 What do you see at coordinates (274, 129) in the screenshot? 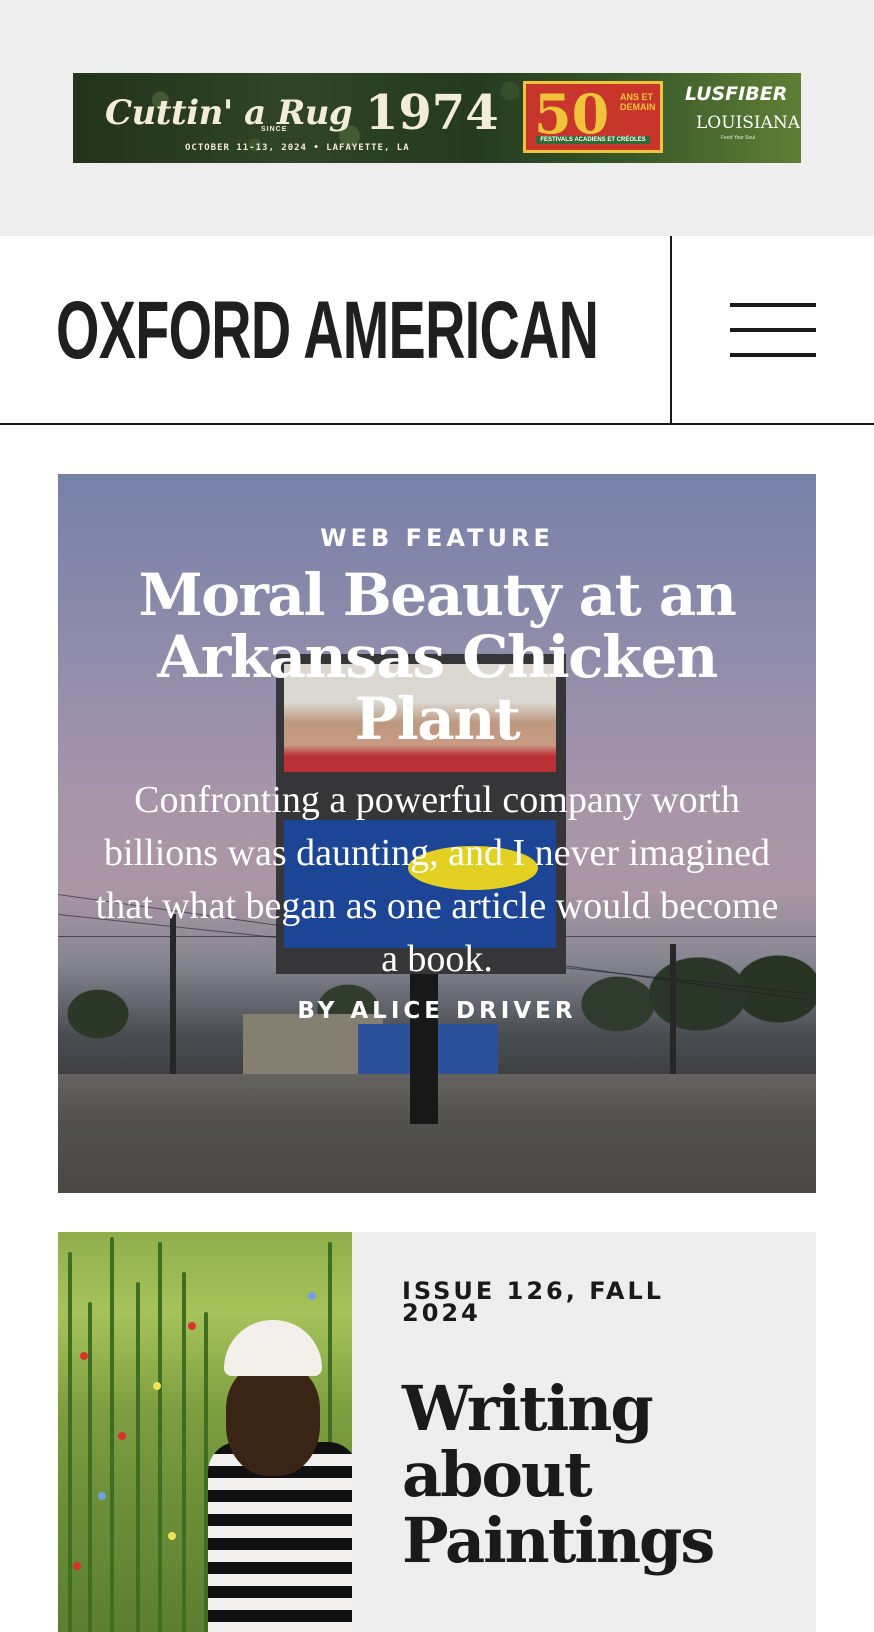
I see `ad-since: SINCE` at bounding box center [274, 129].